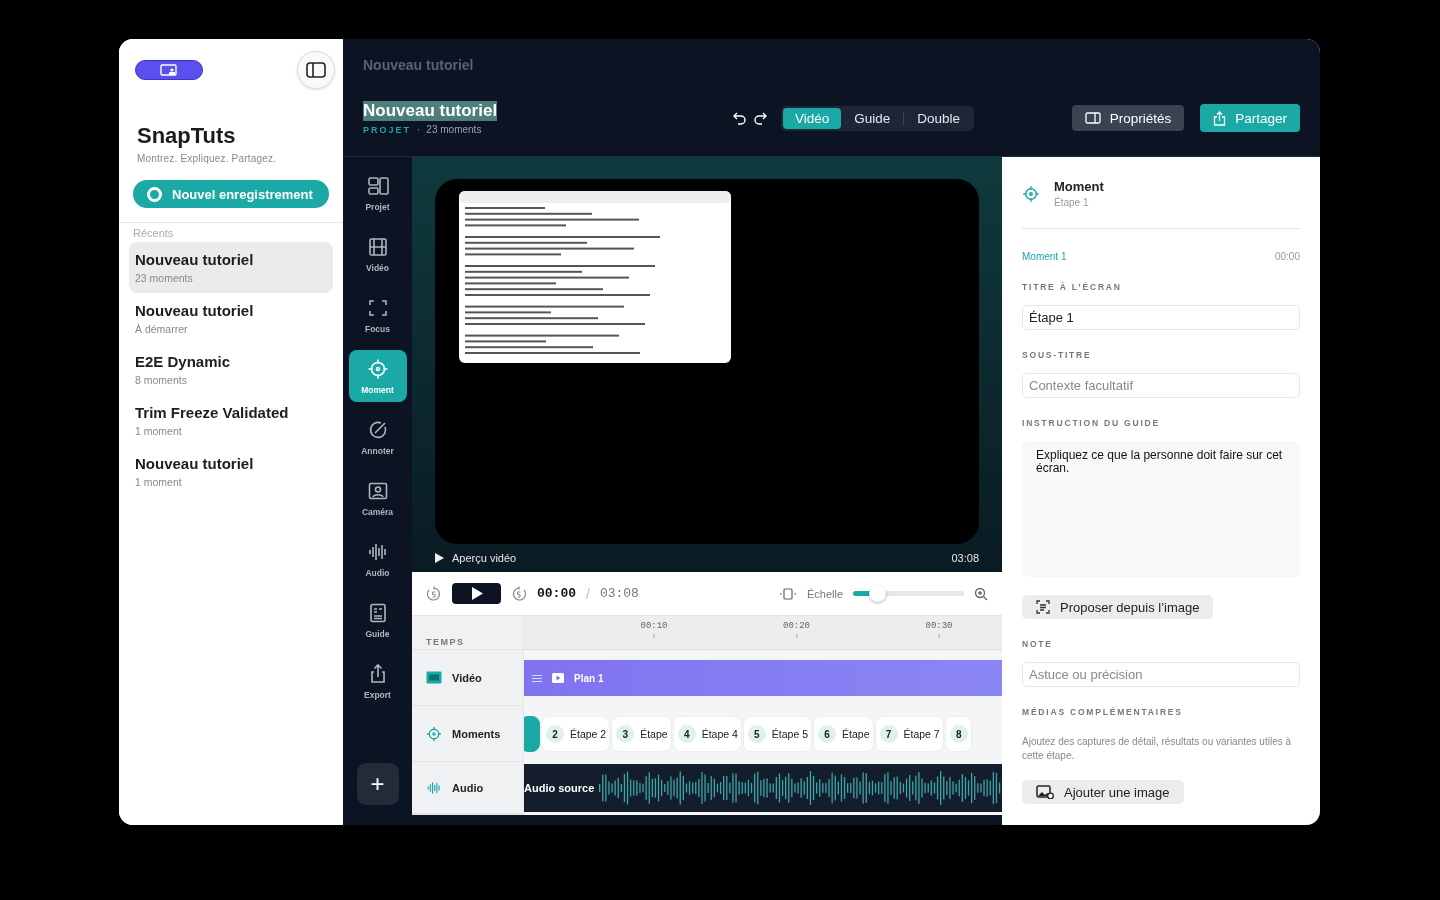 This screenshot has width=1440, height=900. Describe the element at coordinates (519, 593) in the screenshot. I see `forward-icon` at that location.